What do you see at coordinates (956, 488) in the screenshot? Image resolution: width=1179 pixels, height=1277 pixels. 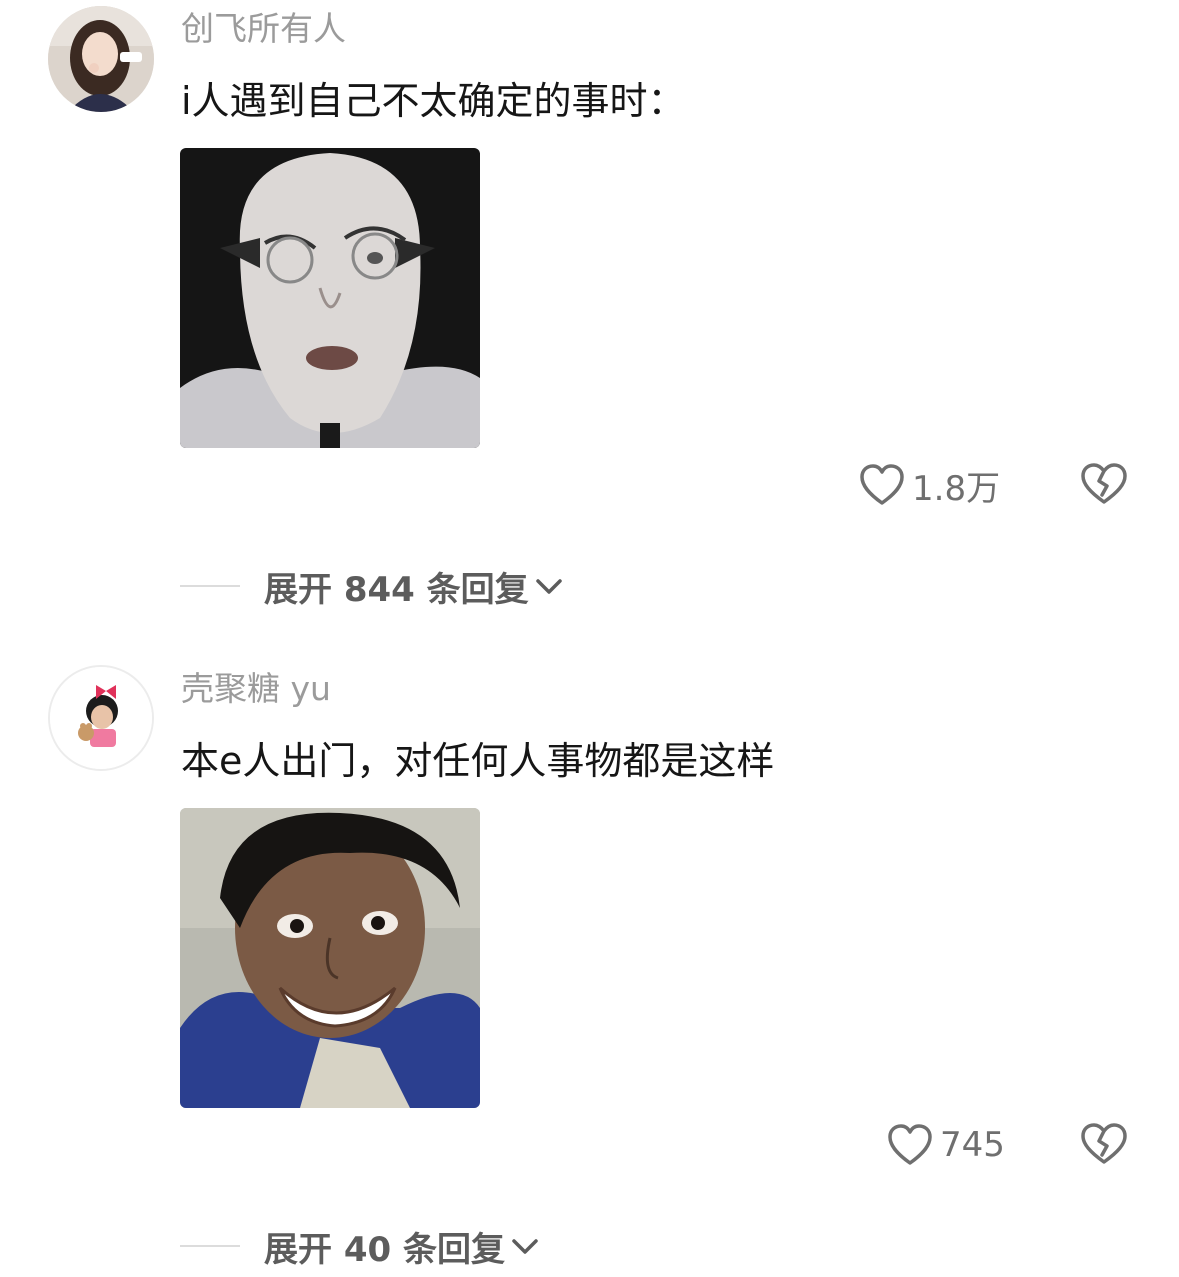 I see `like-count: 1.8万` at bounding box center [956, 488].